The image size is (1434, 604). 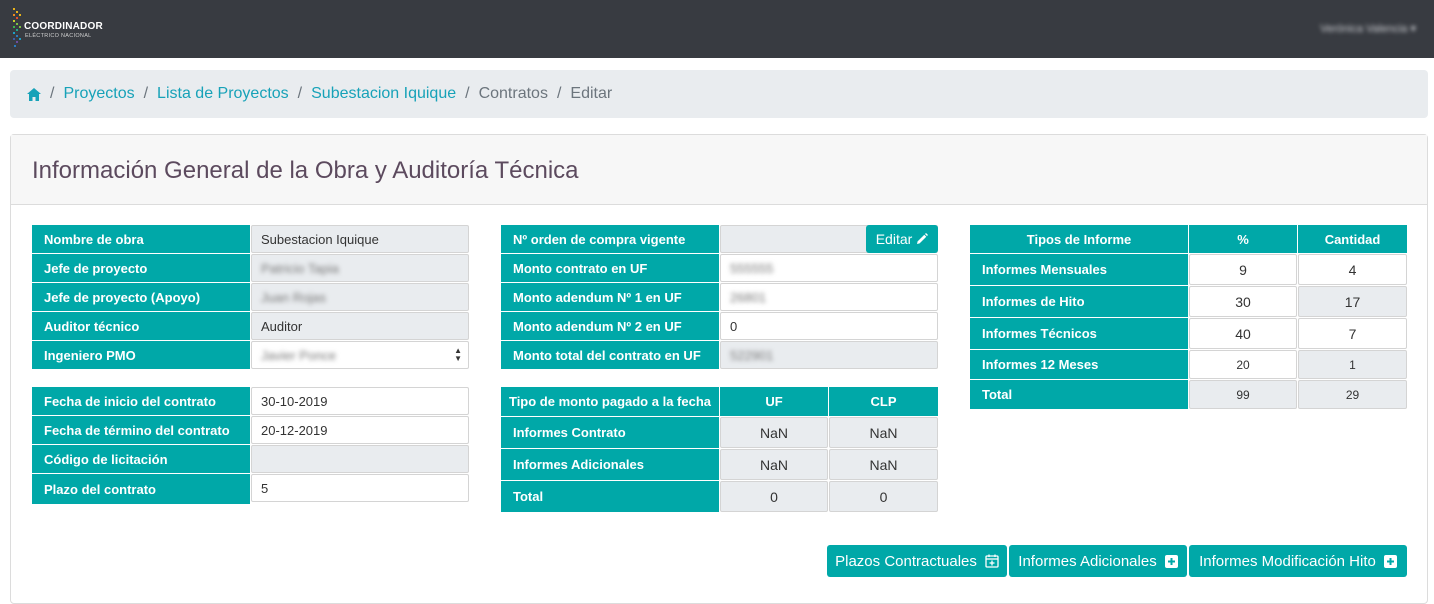 I want to click on pagado-header-tipo: Tipo de monto pagado a la fecha, so click(x=610, y=401).